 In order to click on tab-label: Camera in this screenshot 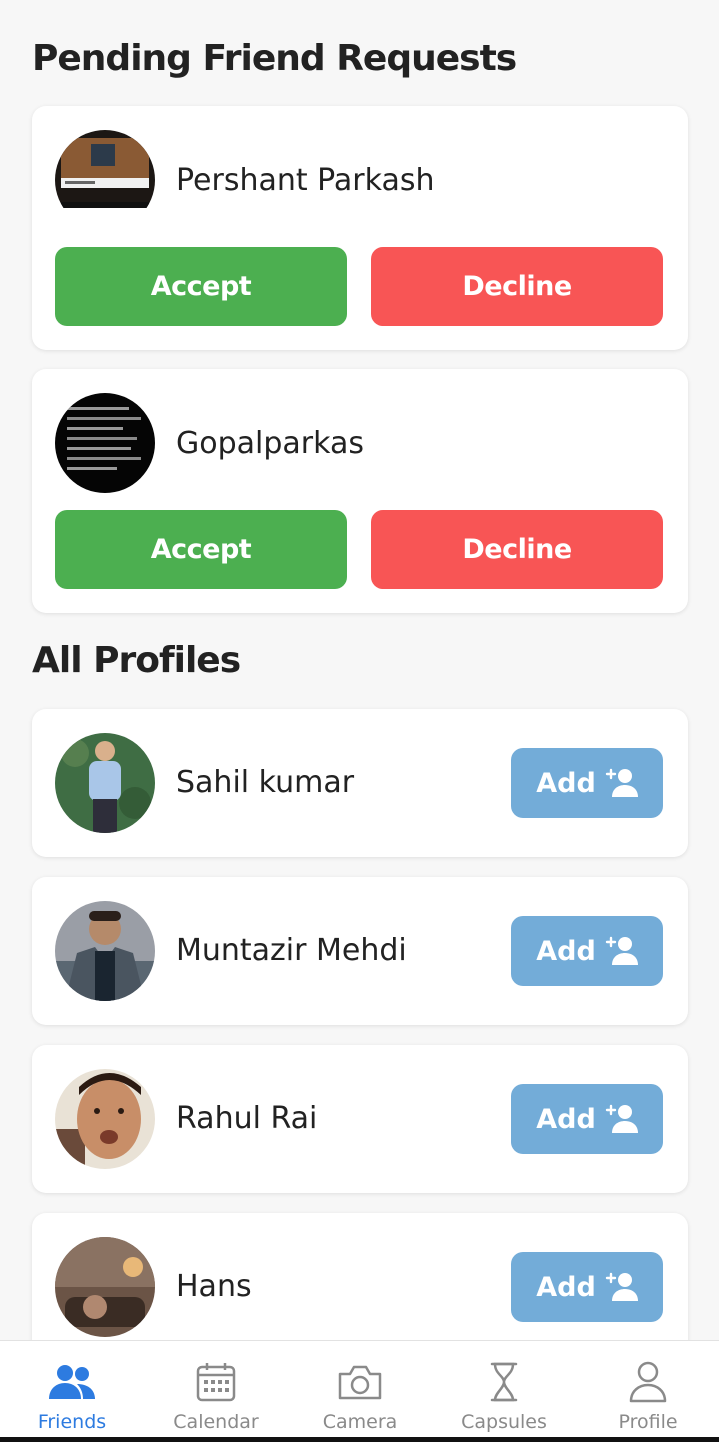, I will do `click(360, 1422)`.